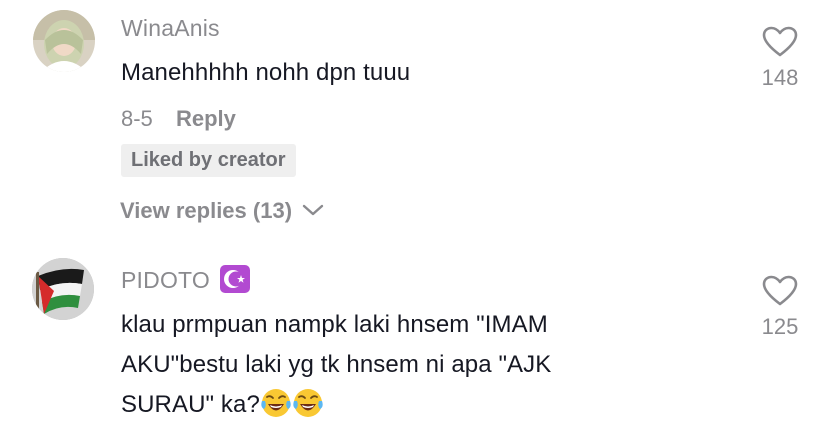 This screenshot has height=427, width=828. I want to click on comment-username: PIDOTO, so click(186, 279).